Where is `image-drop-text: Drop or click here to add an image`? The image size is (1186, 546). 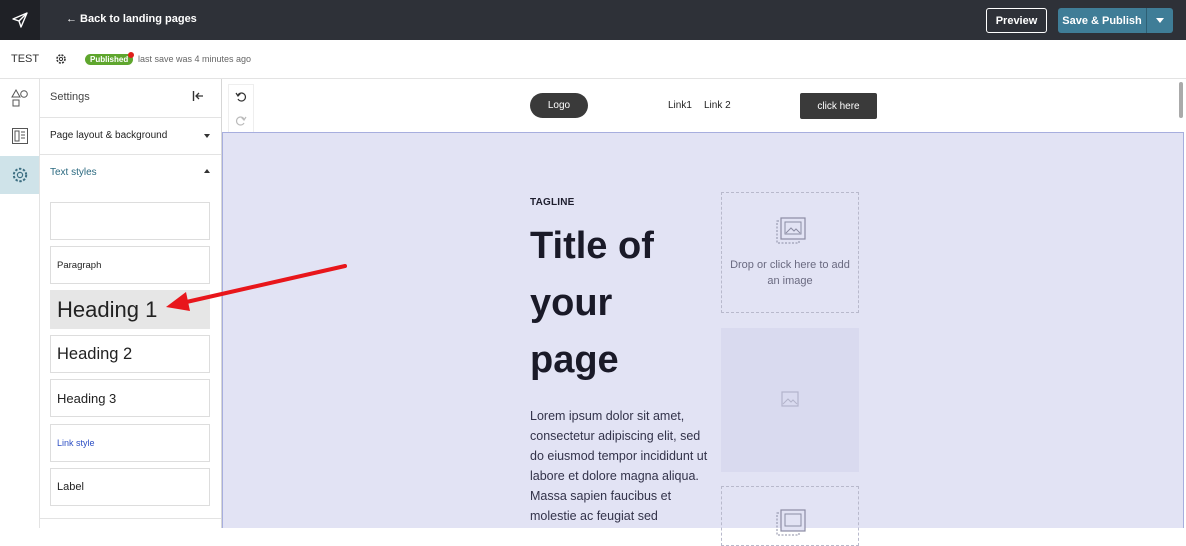 image-drop-text: Drop or click here to add an image is located at coordinates (790, 273).